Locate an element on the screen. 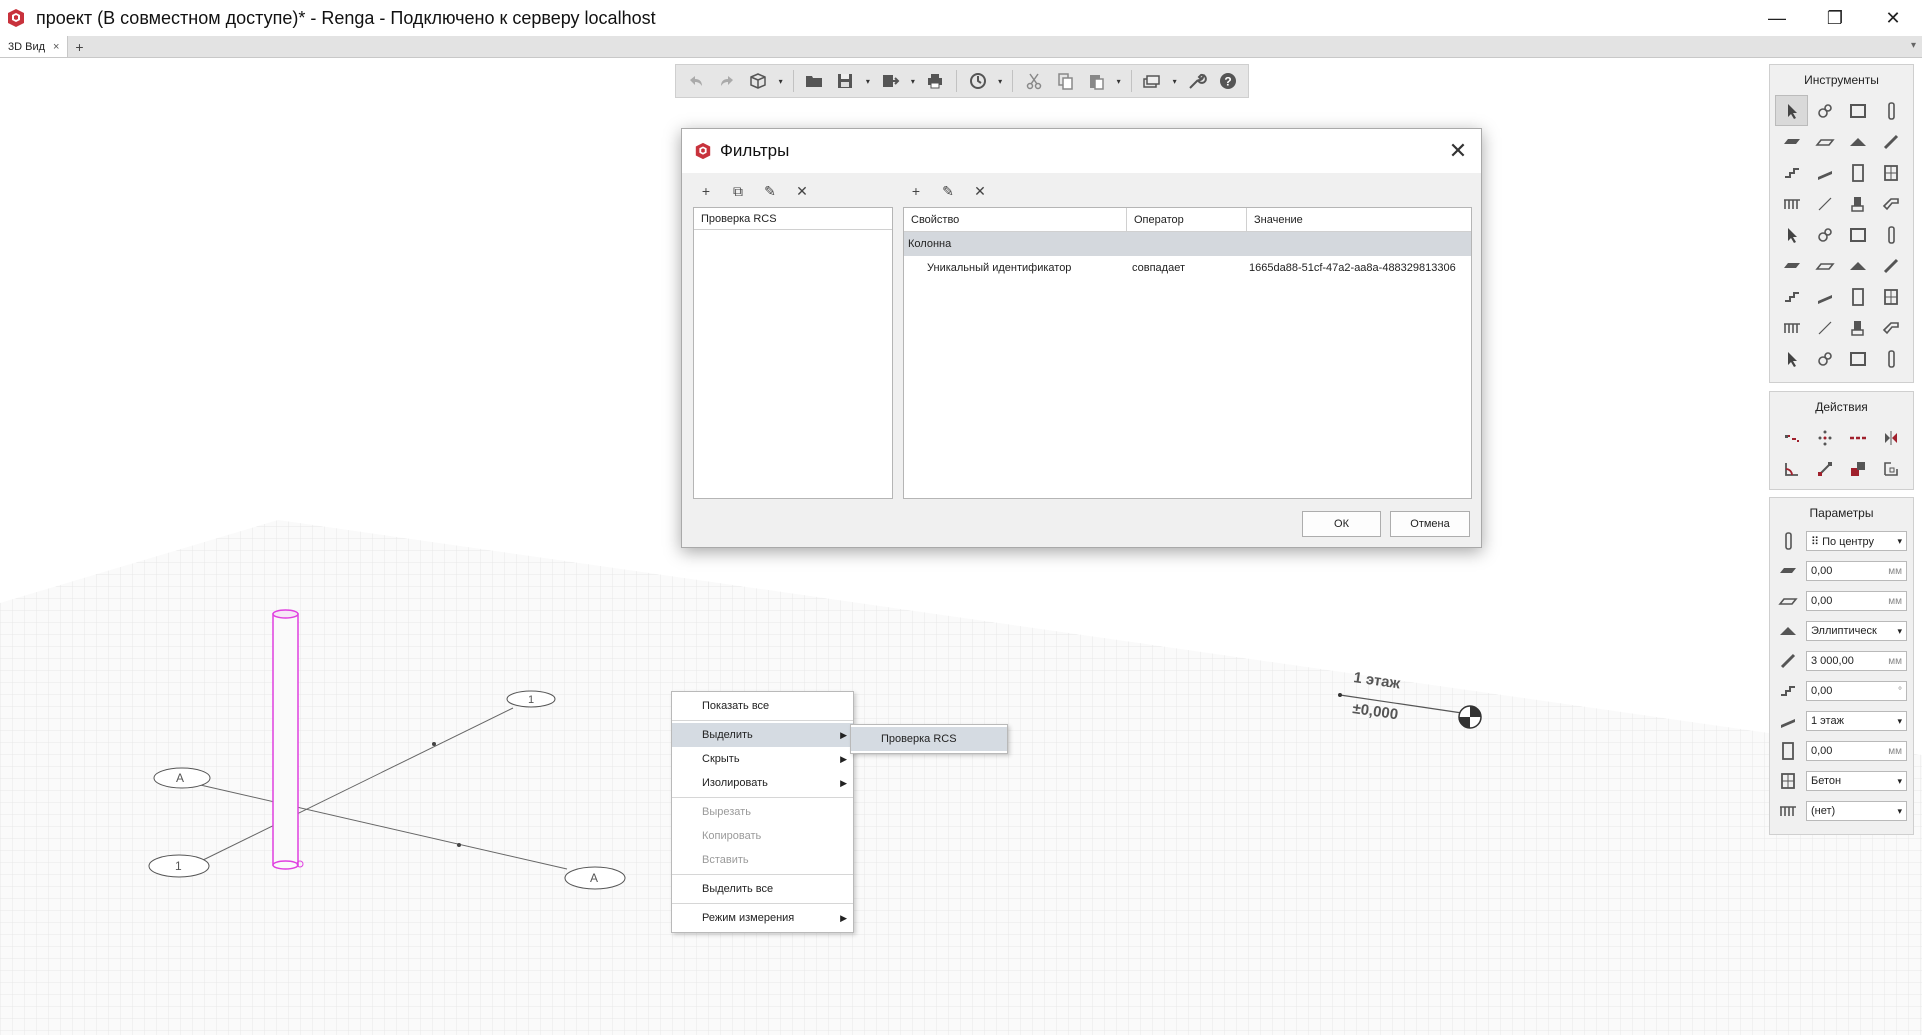 The height and width of the screenshot is (1035, 1922). beam-icon is located at coordinates (1890, 141).